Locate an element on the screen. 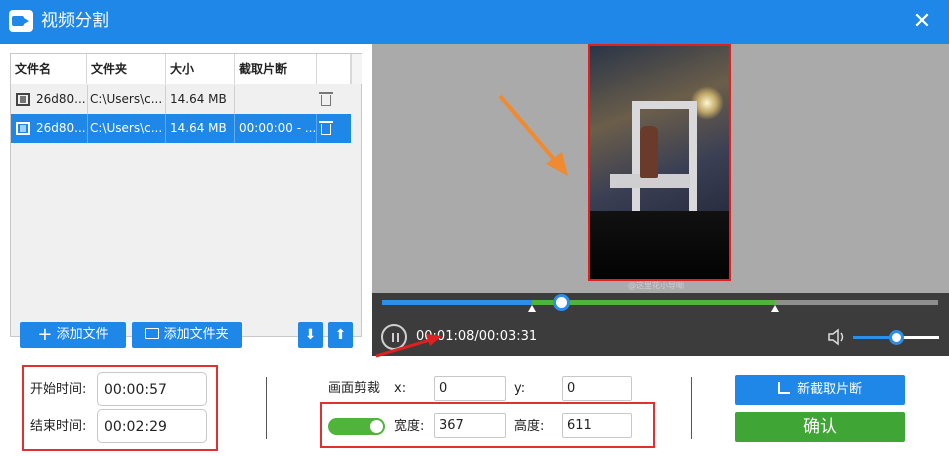 The height and width of the screenshot is (456, 949). column-header-filename: 文件名 is located at coordinates (49, 69).